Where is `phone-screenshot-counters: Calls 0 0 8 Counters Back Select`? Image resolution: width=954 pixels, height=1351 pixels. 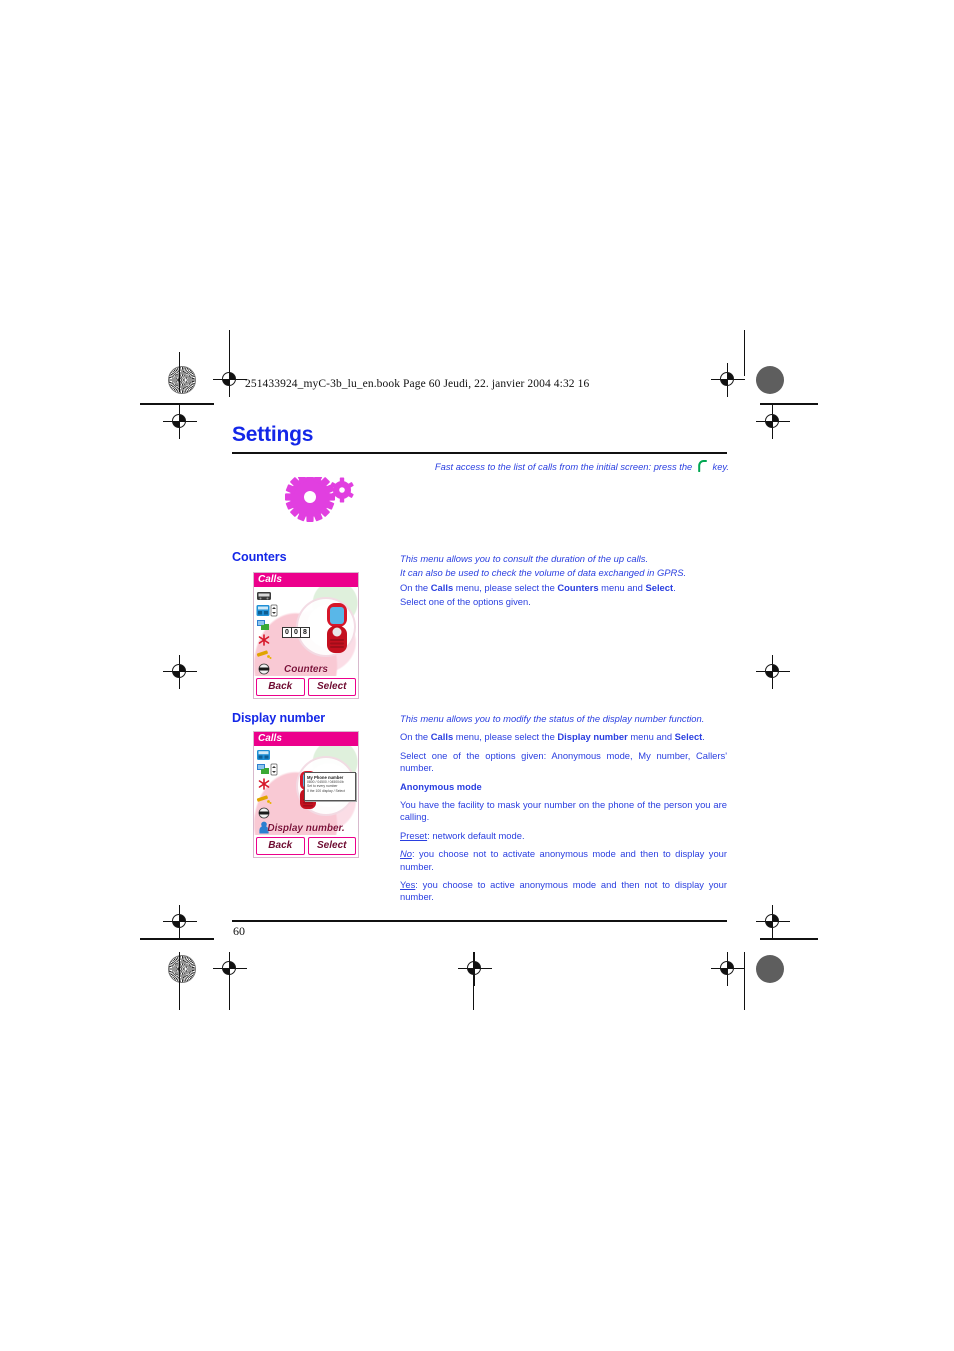
phone-screenshot-counters: Calls 0 0 8 Counters Back Select is located at coordinates (306, 635).